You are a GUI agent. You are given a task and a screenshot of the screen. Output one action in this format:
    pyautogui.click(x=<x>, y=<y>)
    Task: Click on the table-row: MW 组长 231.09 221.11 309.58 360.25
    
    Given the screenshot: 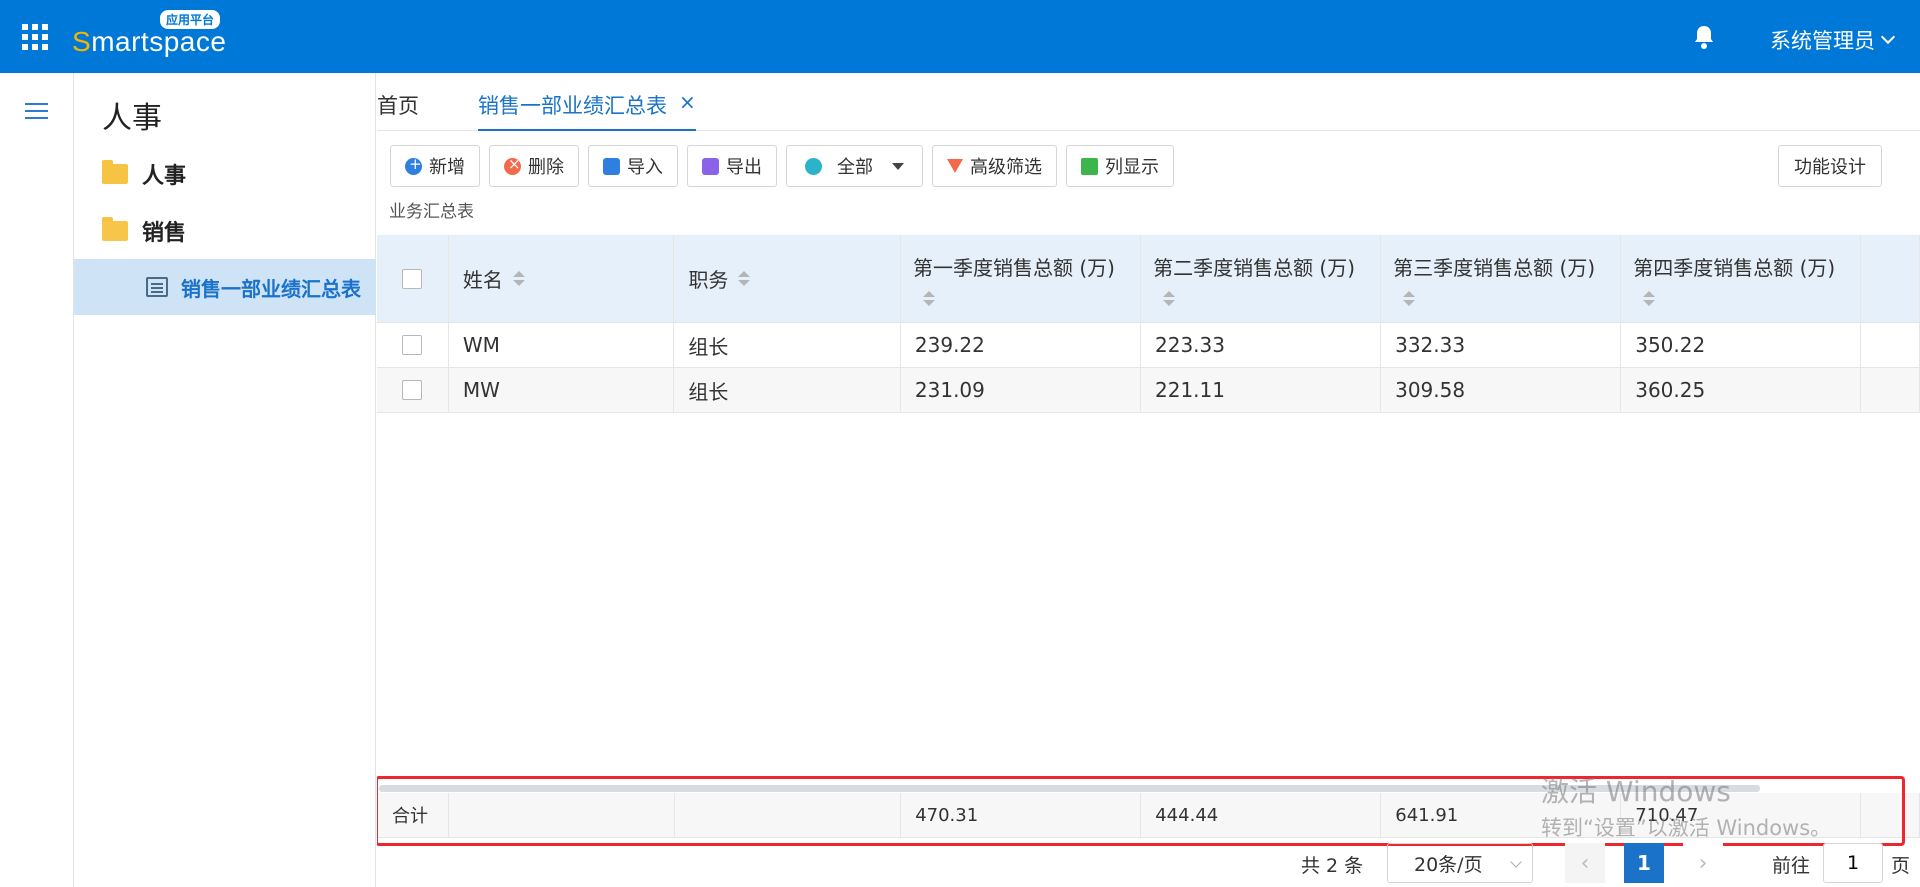 What is the action you would take?
    pyautogui.click(x=1148, y=390)
    